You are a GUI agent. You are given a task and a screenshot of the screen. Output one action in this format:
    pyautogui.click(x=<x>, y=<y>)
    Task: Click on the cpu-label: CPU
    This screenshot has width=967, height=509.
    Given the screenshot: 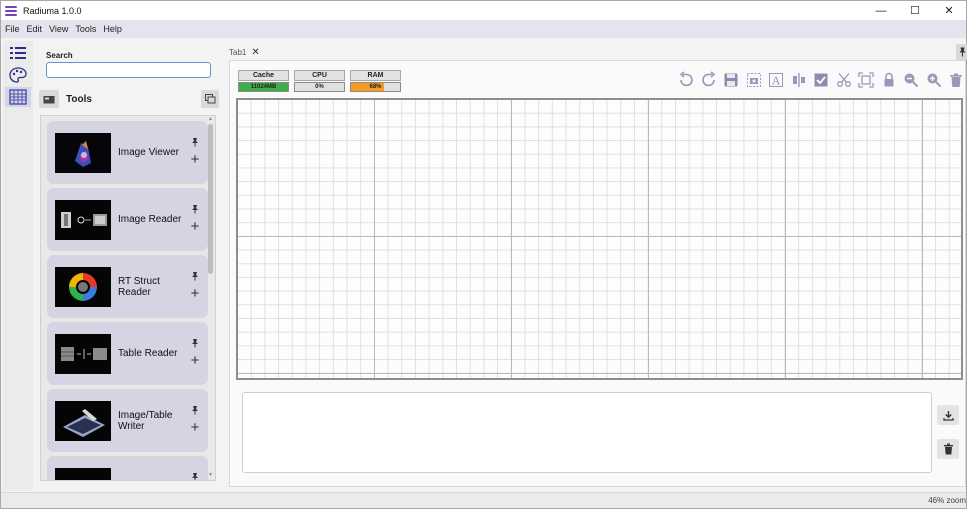 What is the action you would take?
    pyautogui.click(x=319, y=75)
    